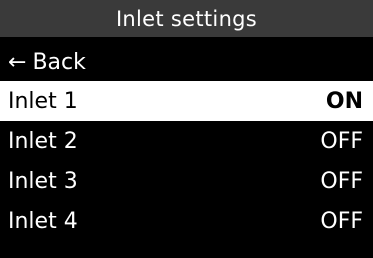 This screenshot has width=373, height=258. What do you see at coordinates (344, 101) in the screenshot?
I see `menu-item-value: ON` at bounding box center [344, 101].